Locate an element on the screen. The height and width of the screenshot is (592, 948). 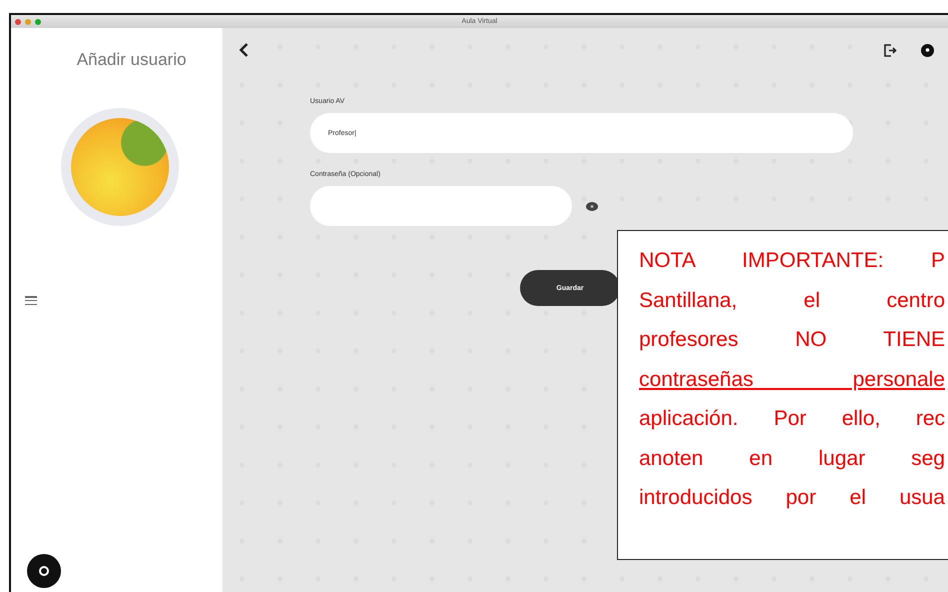
help-icon is located at coordinates (927, 50).